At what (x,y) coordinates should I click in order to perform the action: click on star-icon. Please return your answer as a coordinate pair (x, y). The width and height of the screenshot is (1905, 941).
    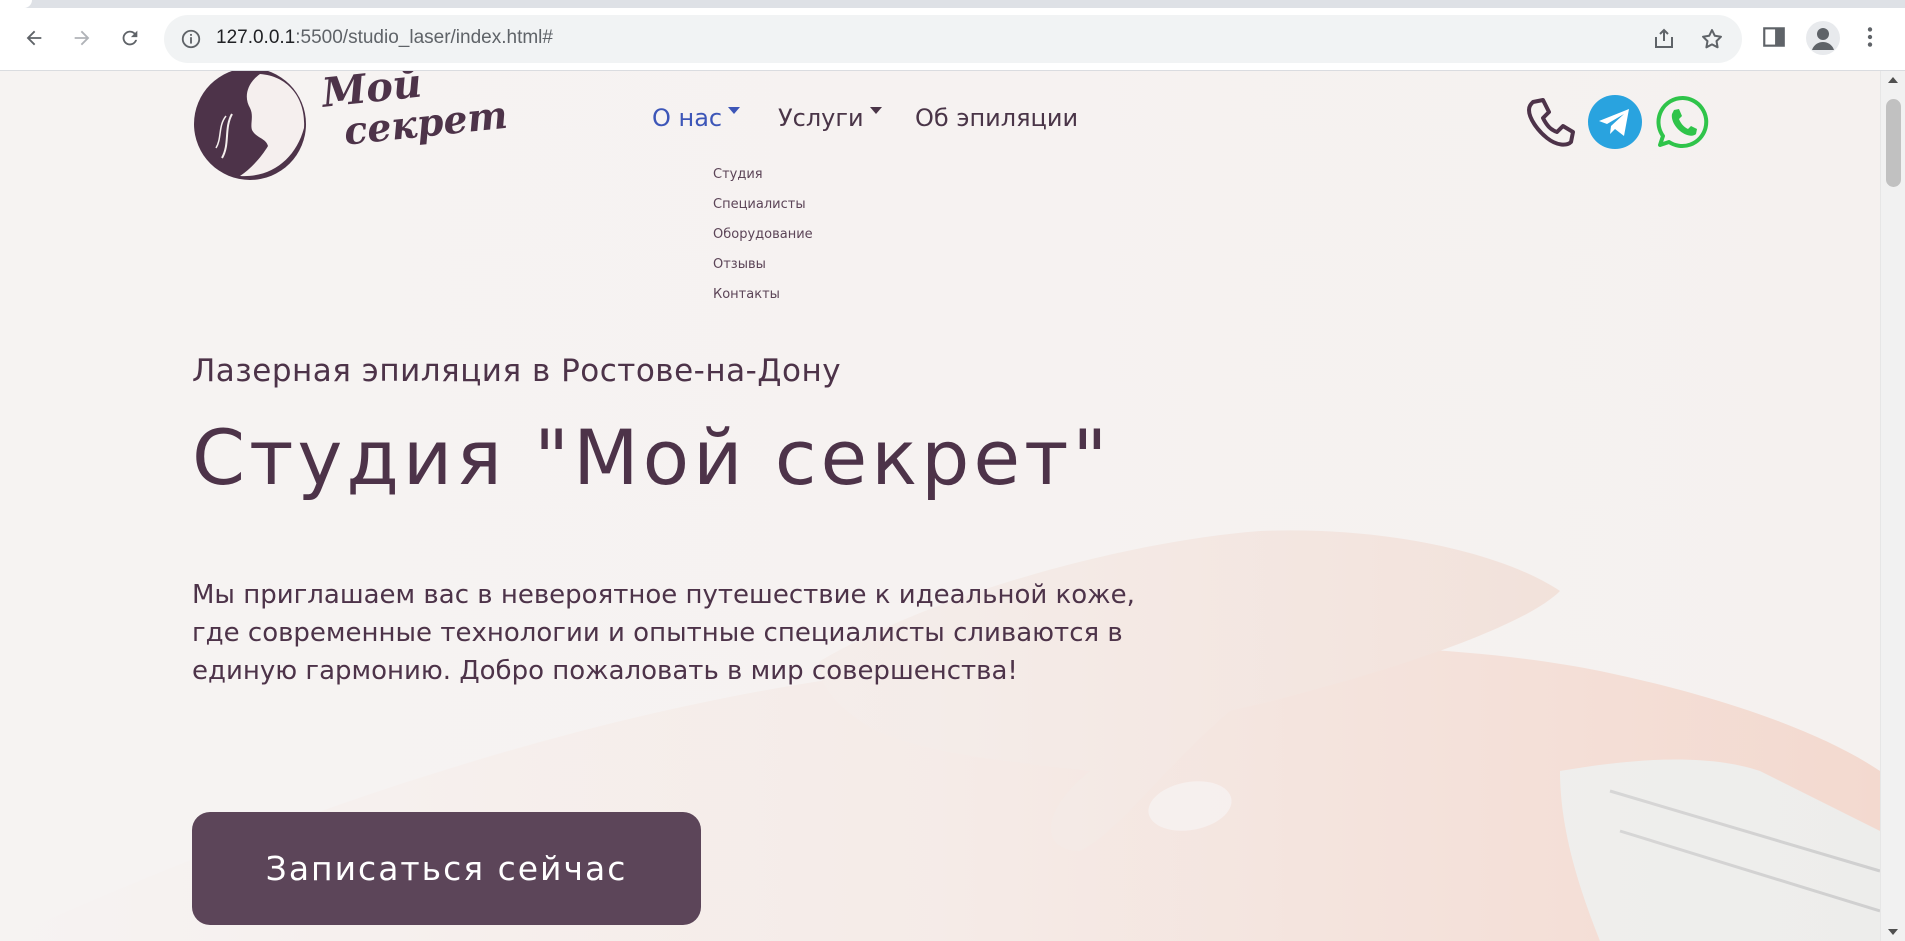
    Looking at the image, I should click on (1712, 39).